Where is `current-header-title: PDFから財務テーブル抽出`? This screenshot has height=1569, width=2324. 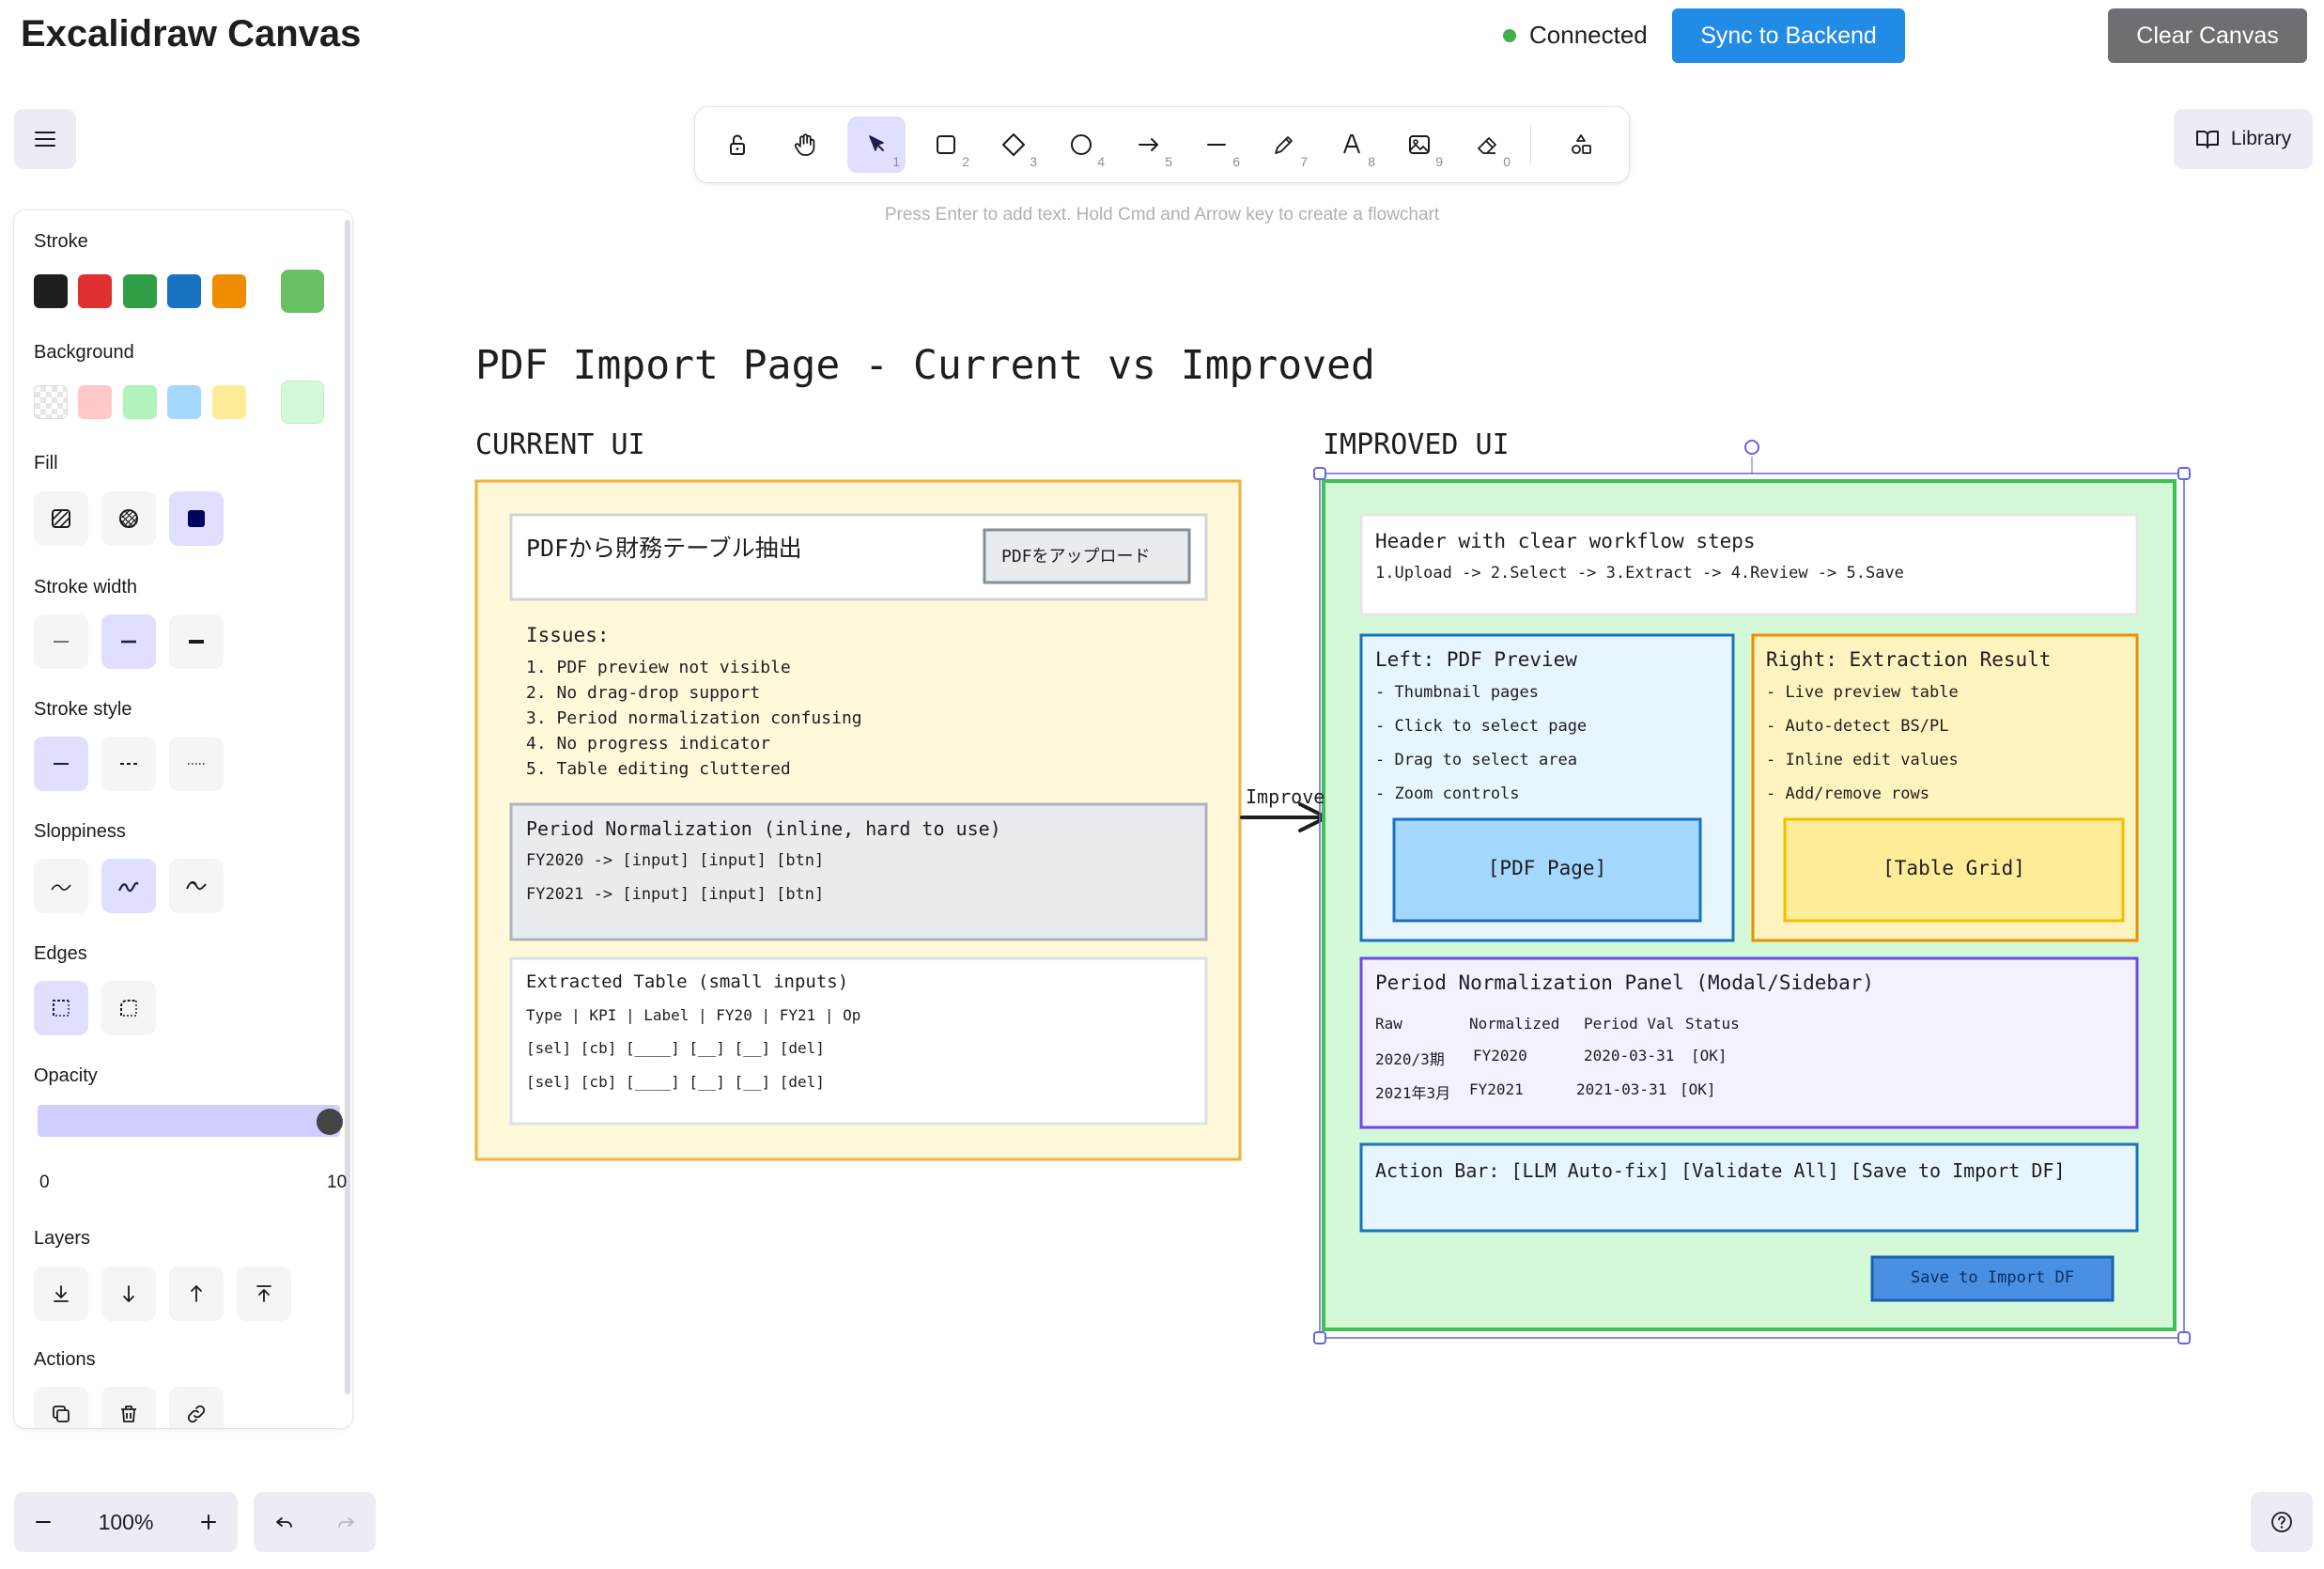 current-header-title: PDFから財務テーブル抽出 is located at coordinates (664, 547).